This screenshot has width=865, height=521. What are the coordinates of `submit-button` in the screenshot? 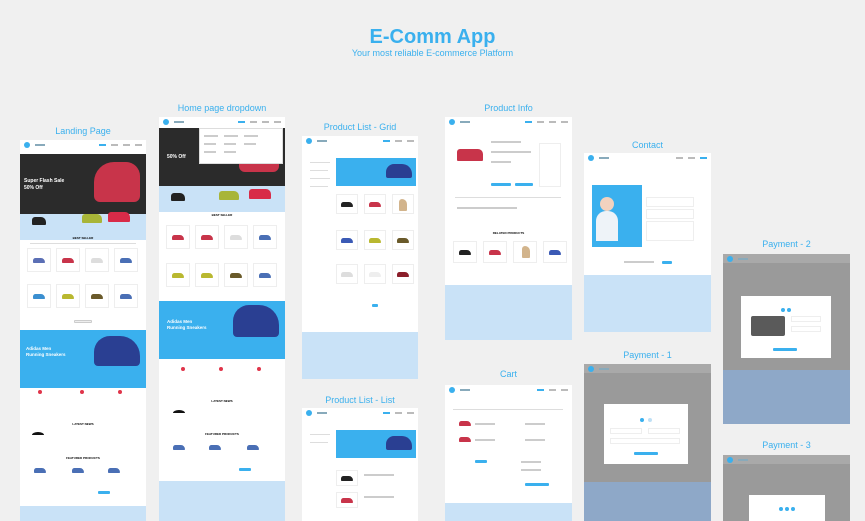 It's located at (667, 262).